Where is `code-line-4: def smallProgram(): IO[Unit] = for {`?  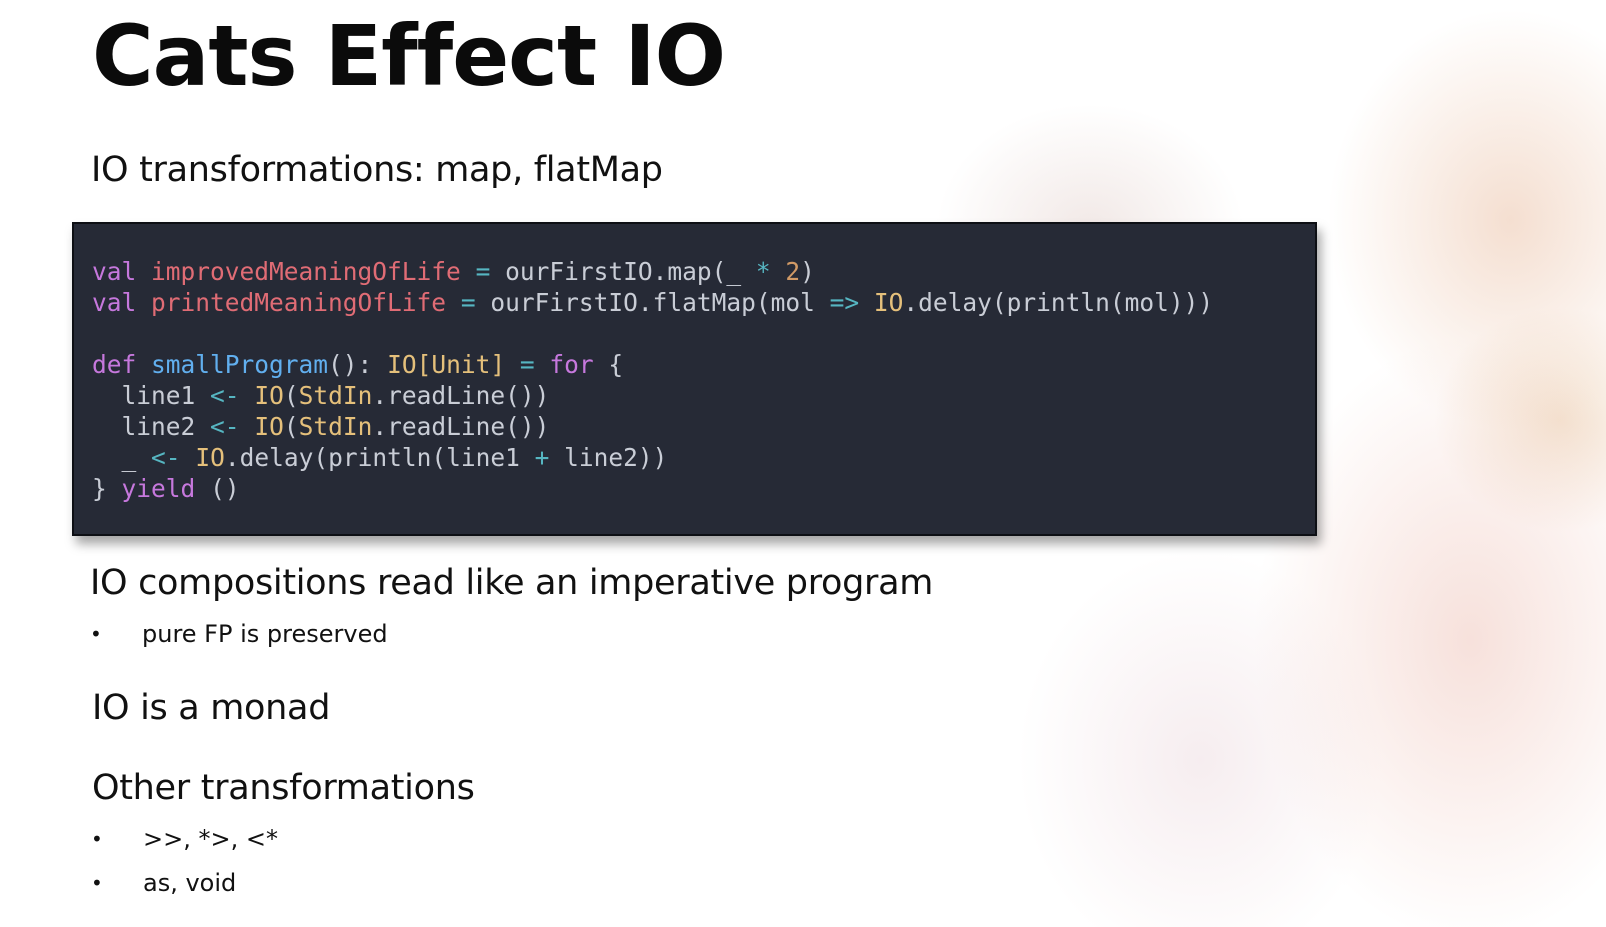 code-line-4: def smallProgram(): IO[Unit] = for { is located at coordinates (358, 364).